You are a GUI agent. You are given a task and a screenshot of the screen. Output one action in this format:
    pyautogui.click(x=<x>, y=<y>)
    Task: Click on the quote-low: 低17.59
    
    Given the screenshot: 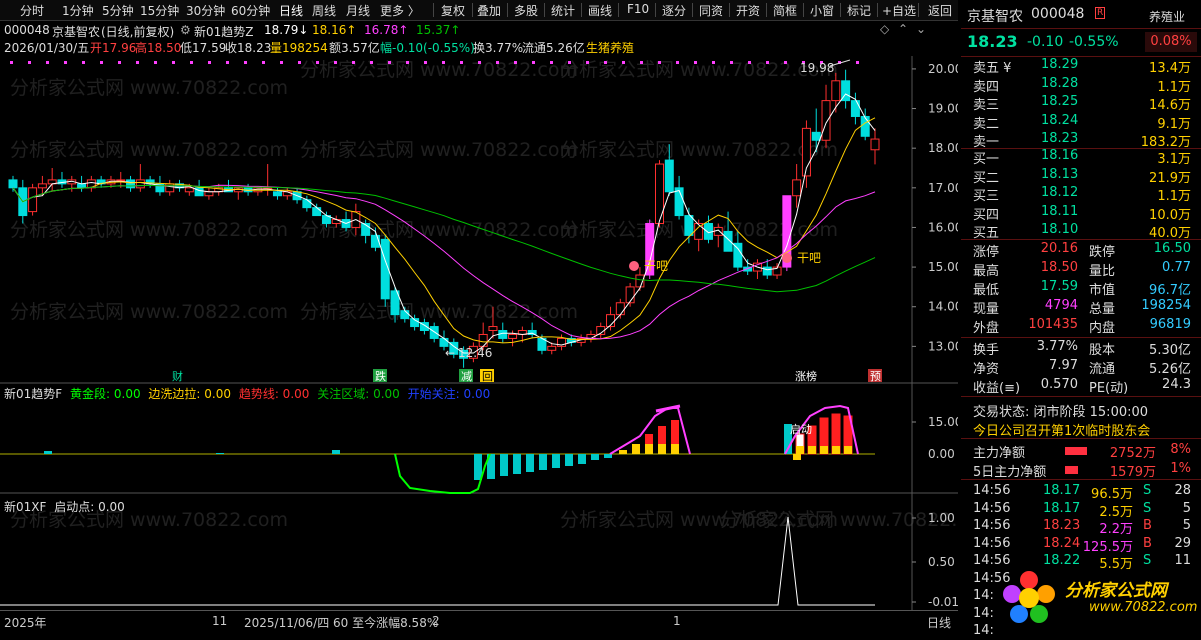 What is the action you would take?
    pyautogui.click(x=203, y=48)
    